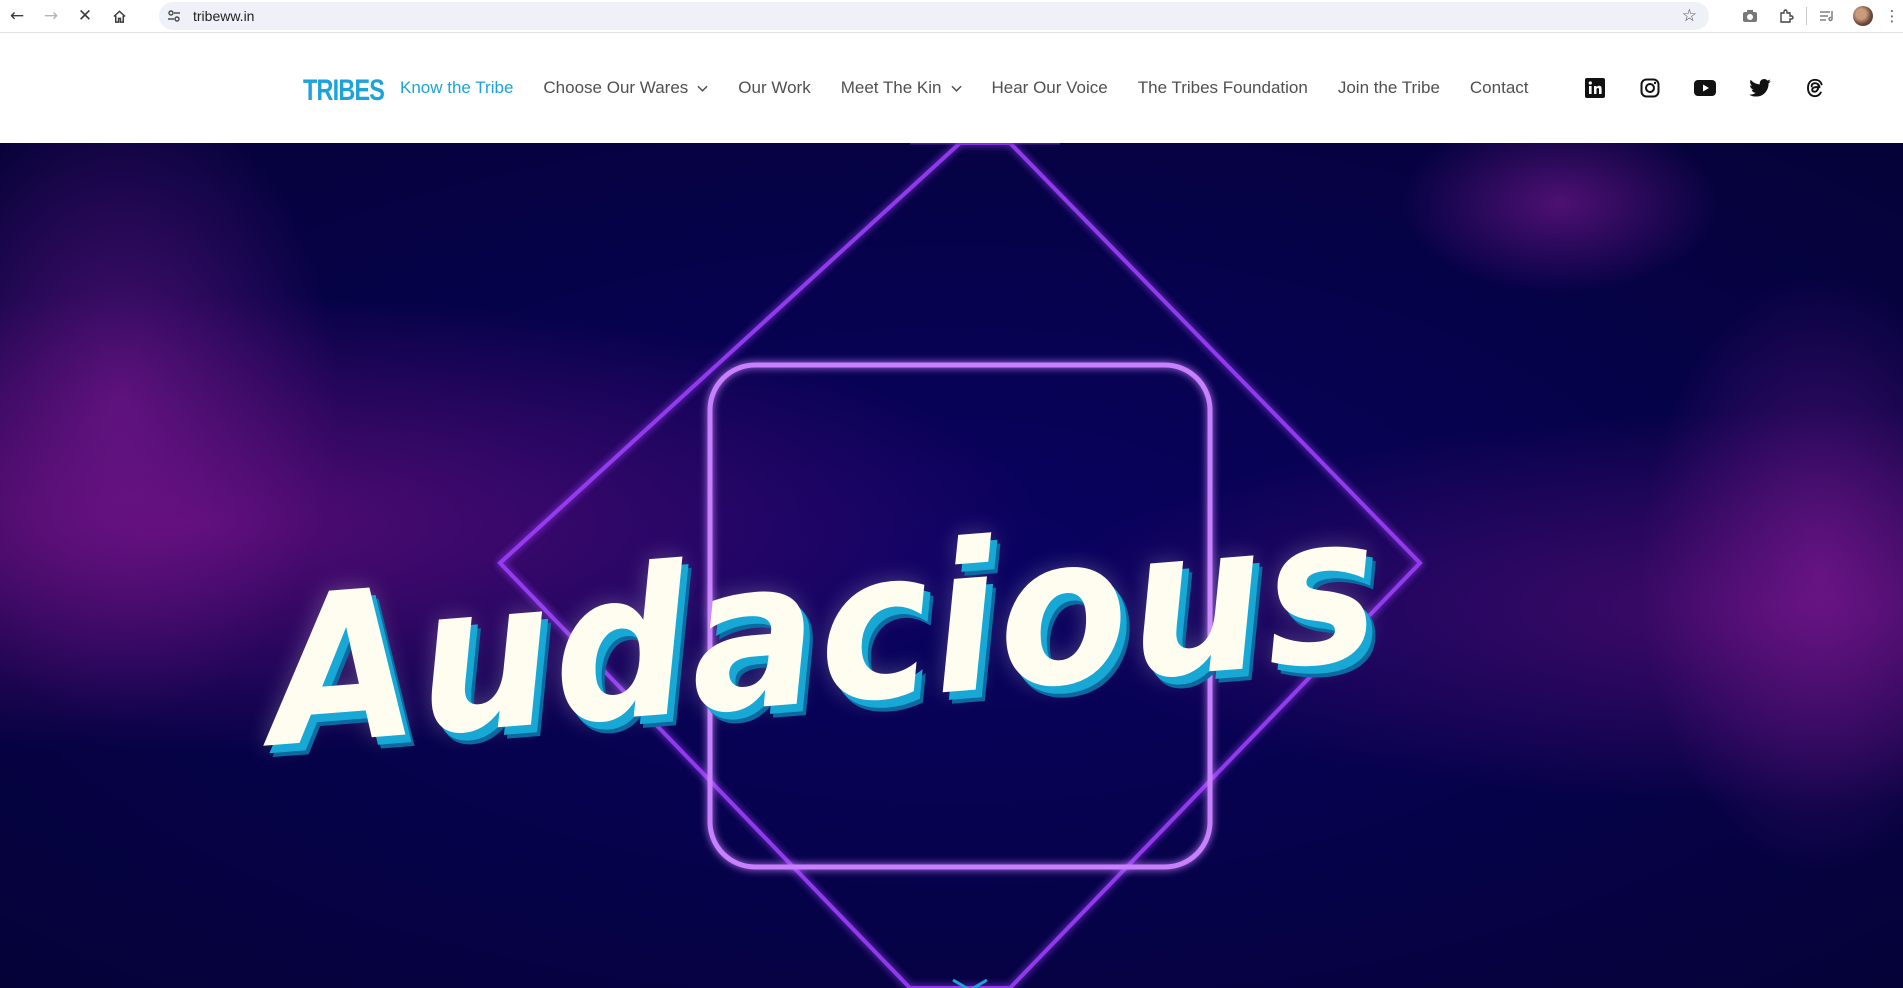 This screenshot has height=988, width=1903. I want to click on nav-item-label: Hear Our Voice, so click(1049, 87).